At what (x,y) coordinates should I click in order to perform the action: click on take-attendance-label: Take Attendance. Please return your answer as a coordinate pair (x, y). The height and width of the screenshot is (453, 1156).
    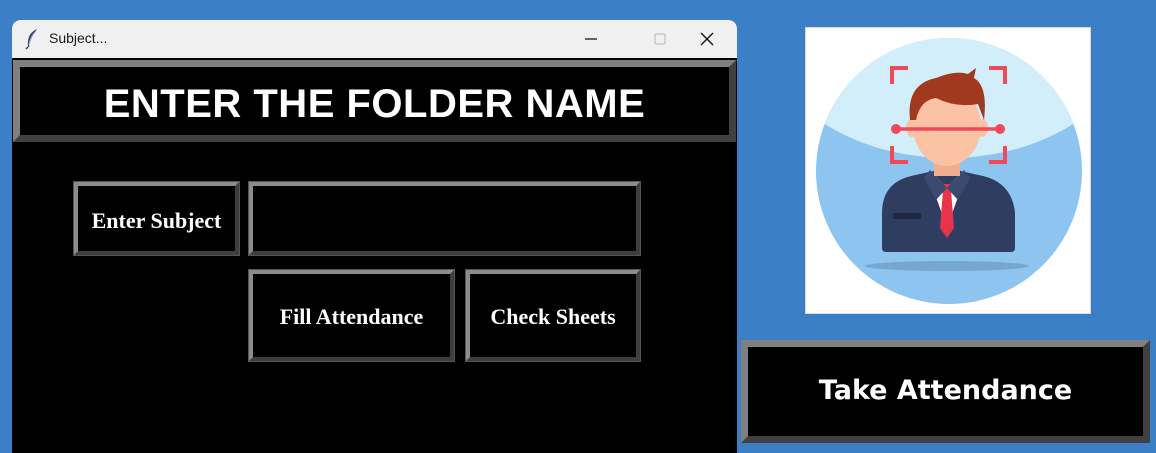
    Looking at the image, I should click on (945, 390).